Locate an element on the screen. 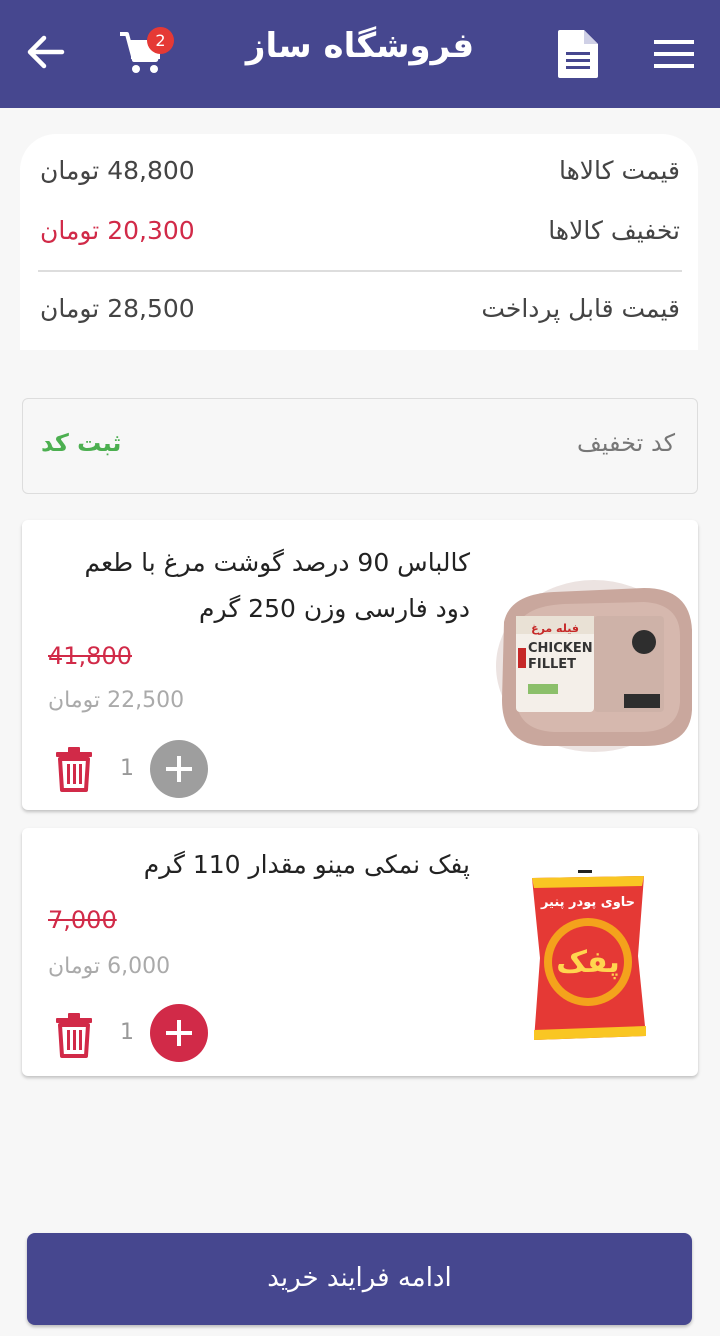  document-icon is located at coordinates (578, 54).